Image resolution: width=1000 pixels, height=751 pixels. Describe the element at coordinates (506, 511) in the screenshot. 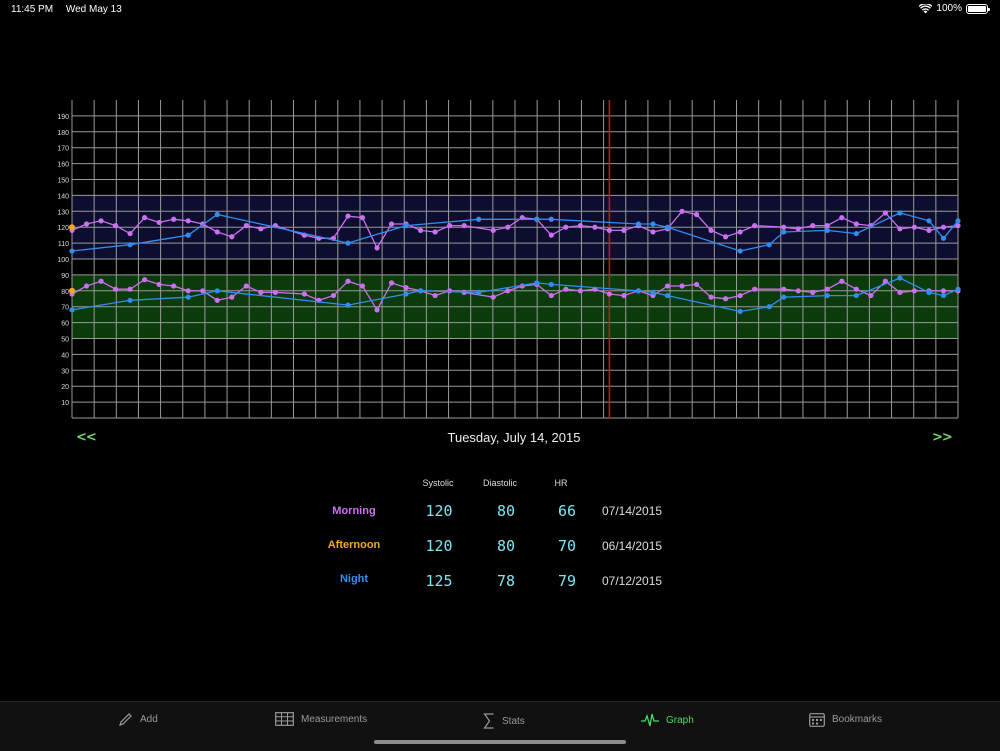

I see `morning-diastolic-value: 80` at that location.